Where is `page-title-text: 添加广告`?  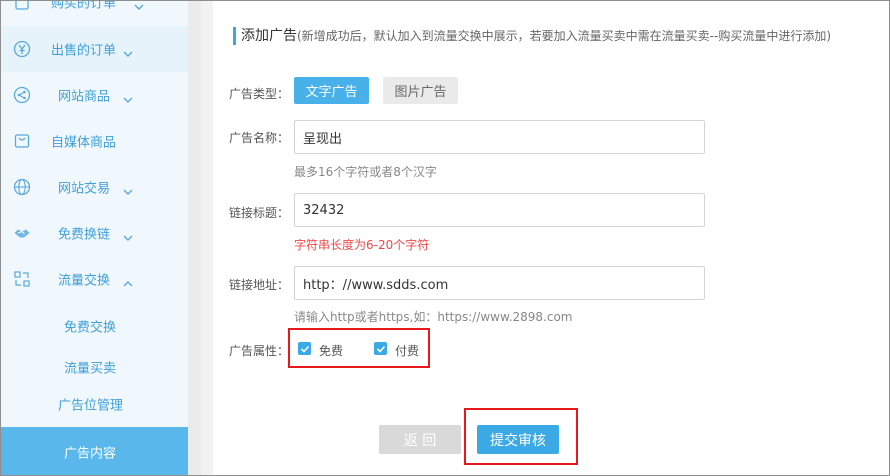 page-title-text: 添加广告 is located at coordinates (269, 36).